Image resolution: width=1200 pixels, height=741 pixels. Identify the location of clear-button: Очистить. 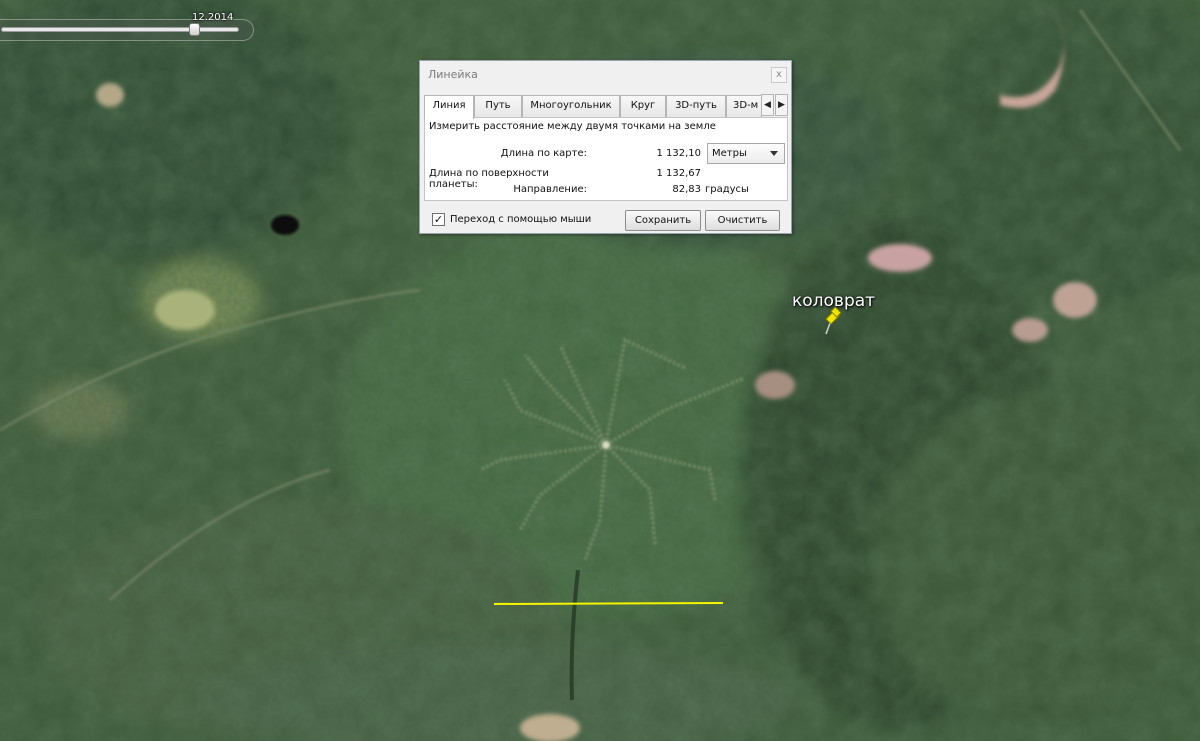
(742, 220).